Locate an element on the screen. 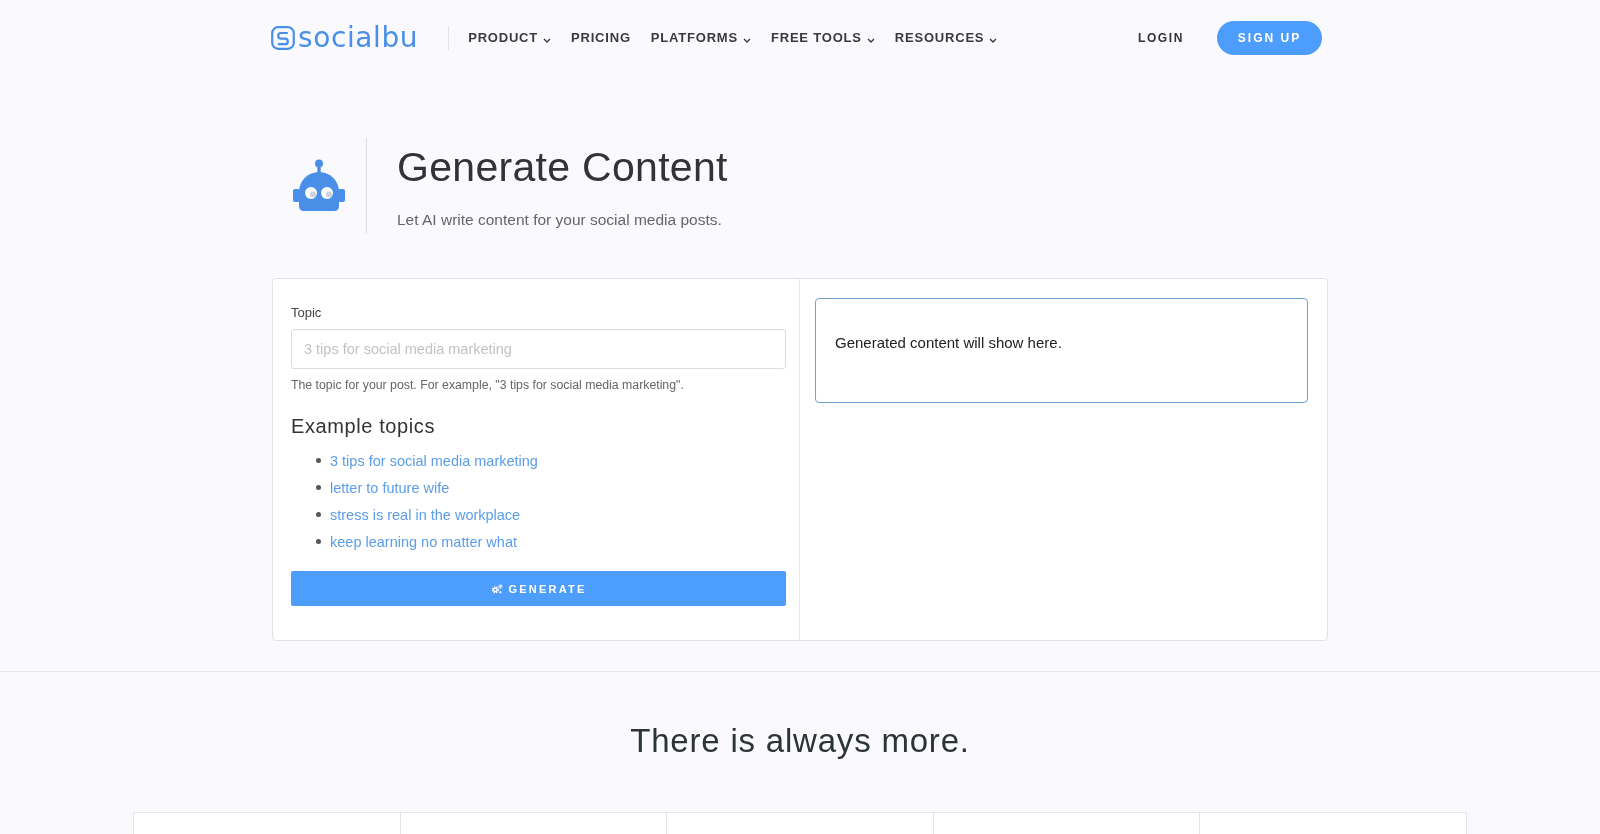 Image resolution: width=1600 pixels, height=834 pixels. nav-link: FREE TOOLS is located at coordinates (822, 38).